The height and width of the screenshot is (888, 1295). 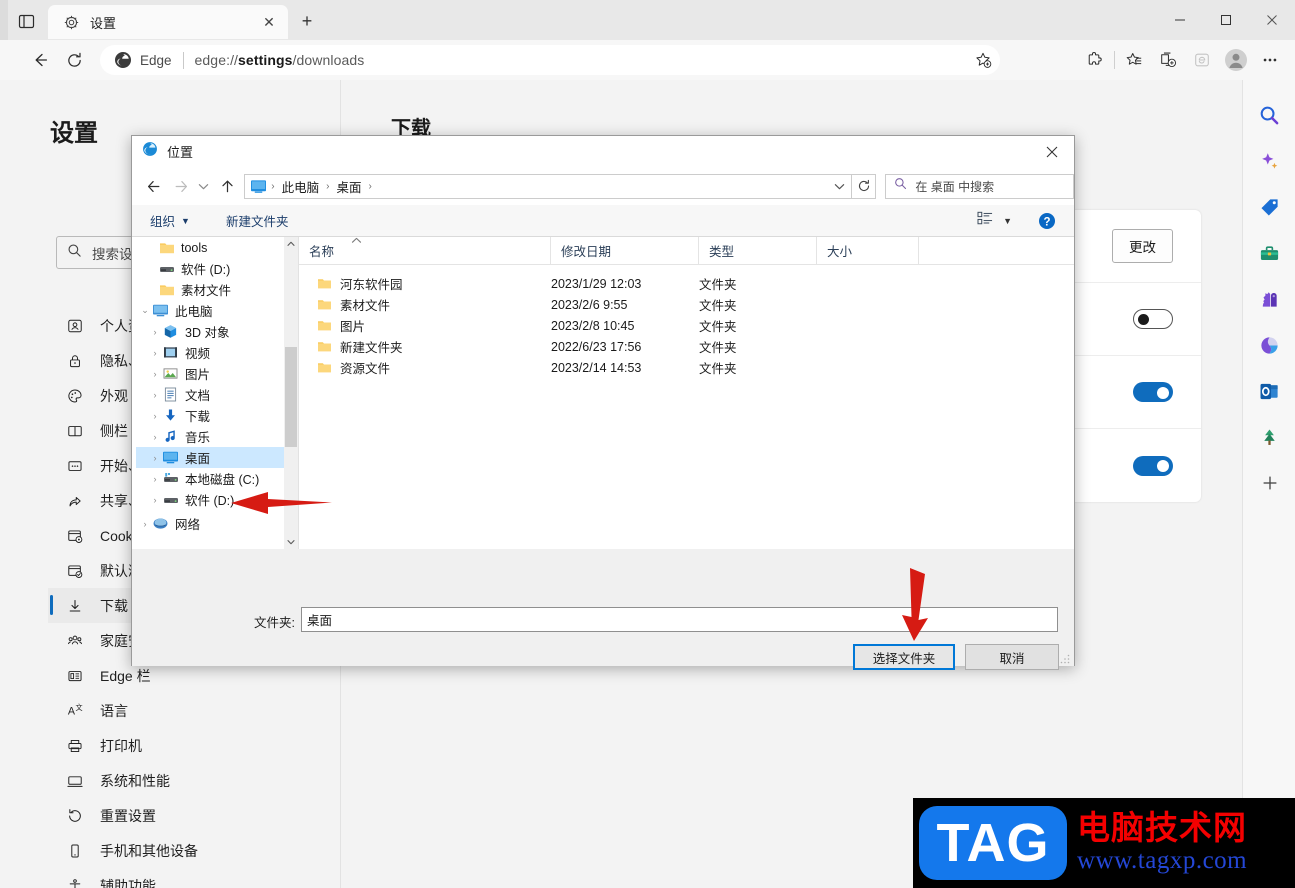 What do you see at coordinates (1153, 392) in the screenshot?
I see `toggle-open-office-files` at bounding box center [1153, 392].